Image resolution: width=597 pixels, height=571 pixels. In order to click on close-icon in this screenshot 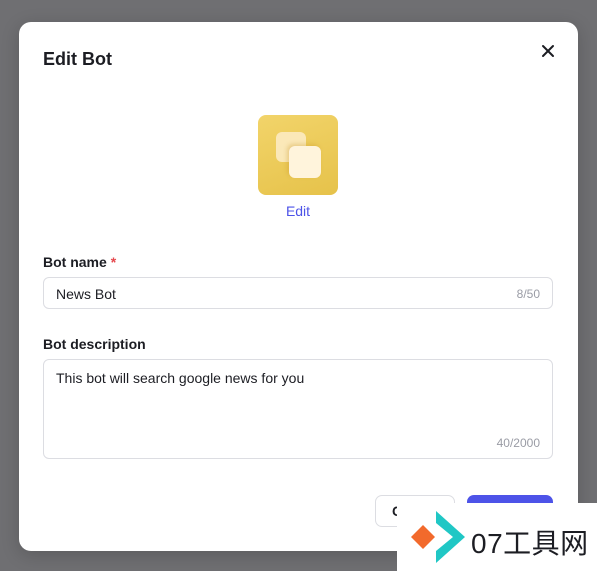, I will do `click(548, 51)`.